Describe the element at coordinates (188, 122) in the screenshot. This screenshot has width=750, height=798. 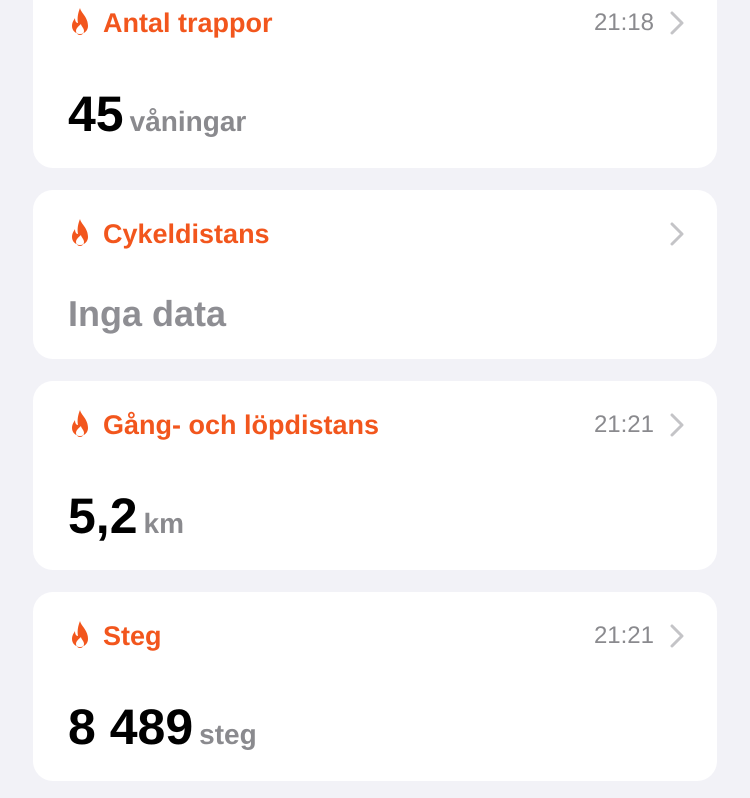
I see `unit: våningar` at that location.